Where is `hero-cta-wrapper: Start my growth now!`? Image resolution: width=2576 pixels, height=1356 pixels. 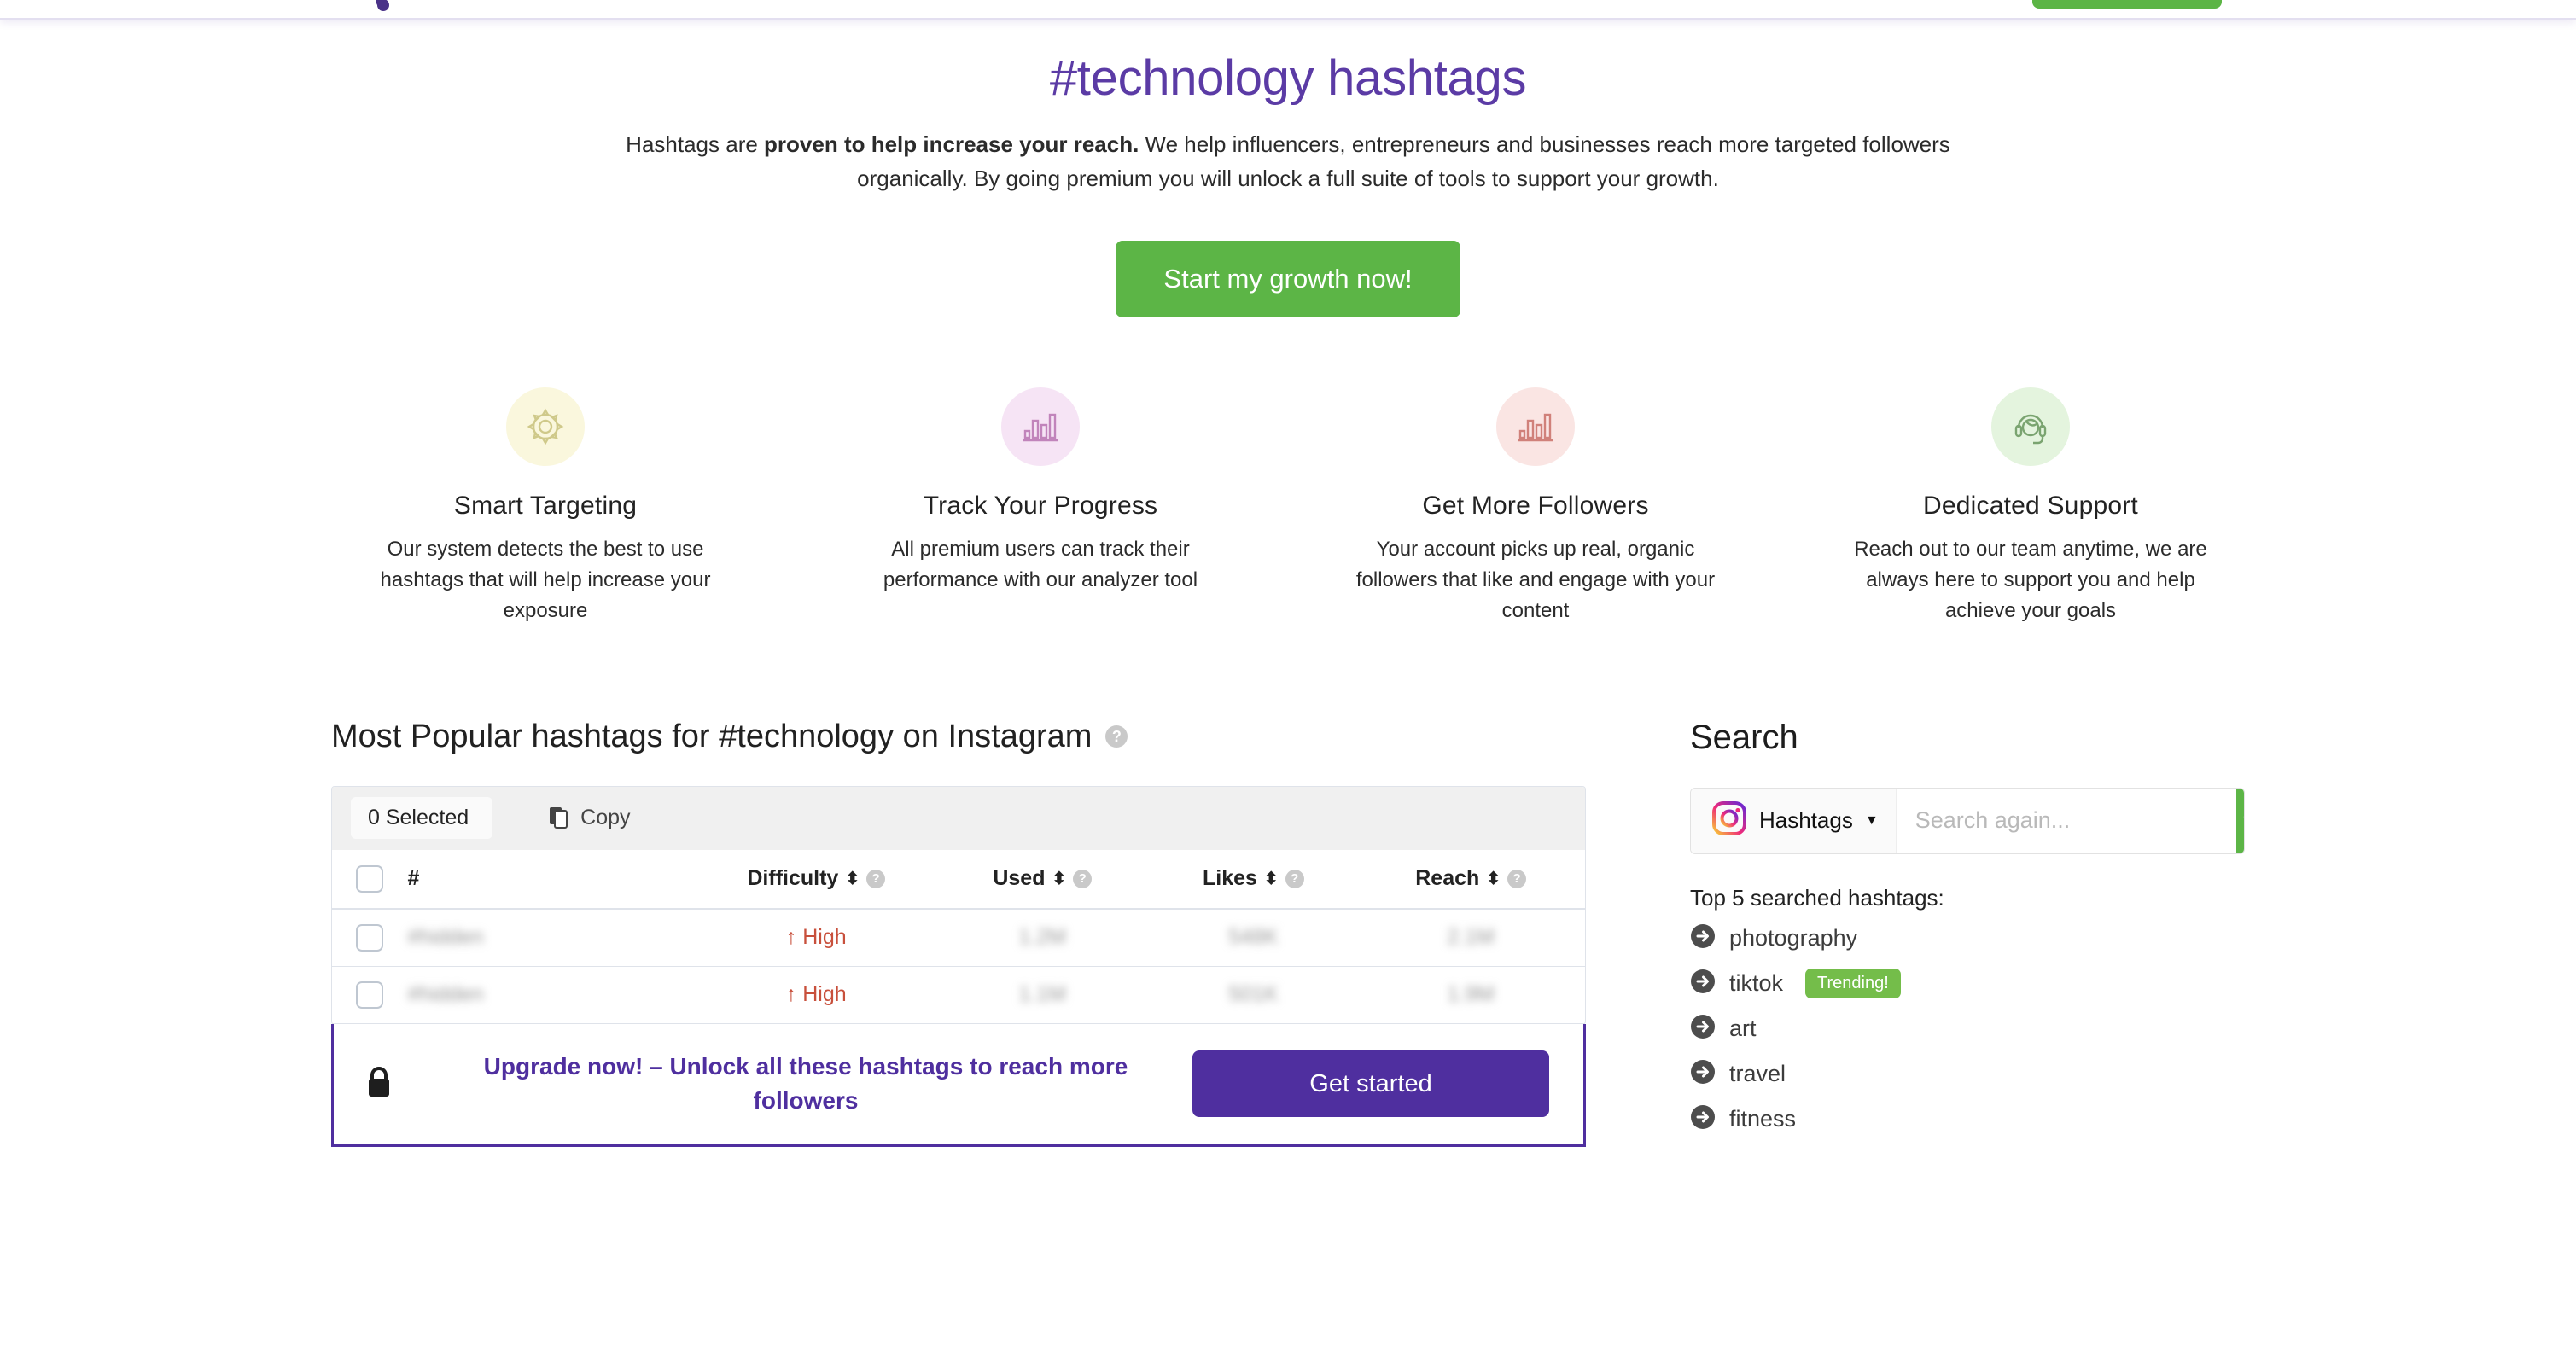
hero-cta-wrapper: Start my growth now! is located at coordinates (1288, 279).